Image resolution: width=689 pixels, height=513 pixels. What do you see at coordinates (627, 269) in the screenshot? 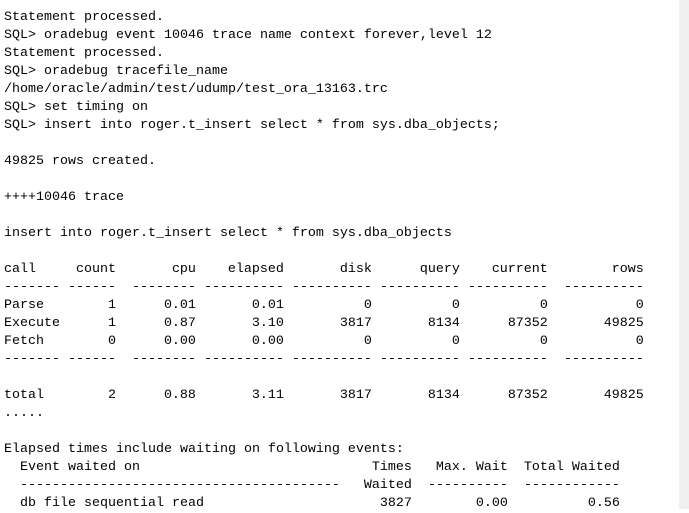
I see `table-cell: rows` at bounding box center [627, 269].